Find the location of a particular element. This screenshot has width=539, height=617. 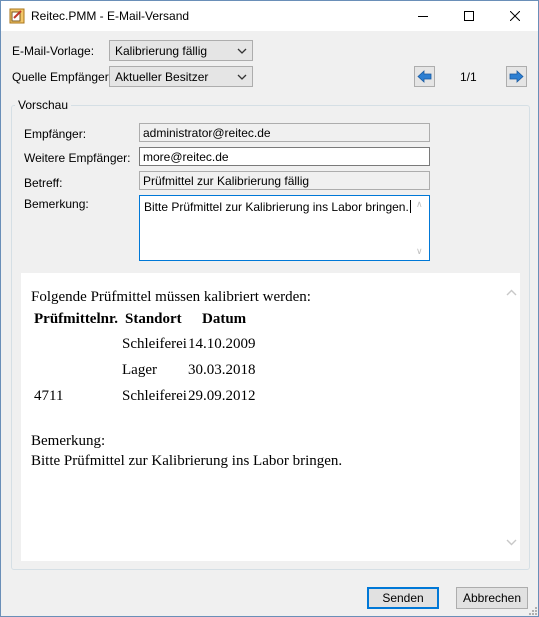

preview-scrollbar is located at coordinates (511, 417).